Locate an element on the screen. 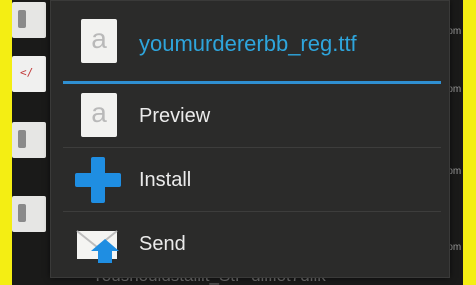 This screenshot has height=285, width=476. dialog-title: youmurdererbb_reg.ttf is located at coordinates (248, 43).